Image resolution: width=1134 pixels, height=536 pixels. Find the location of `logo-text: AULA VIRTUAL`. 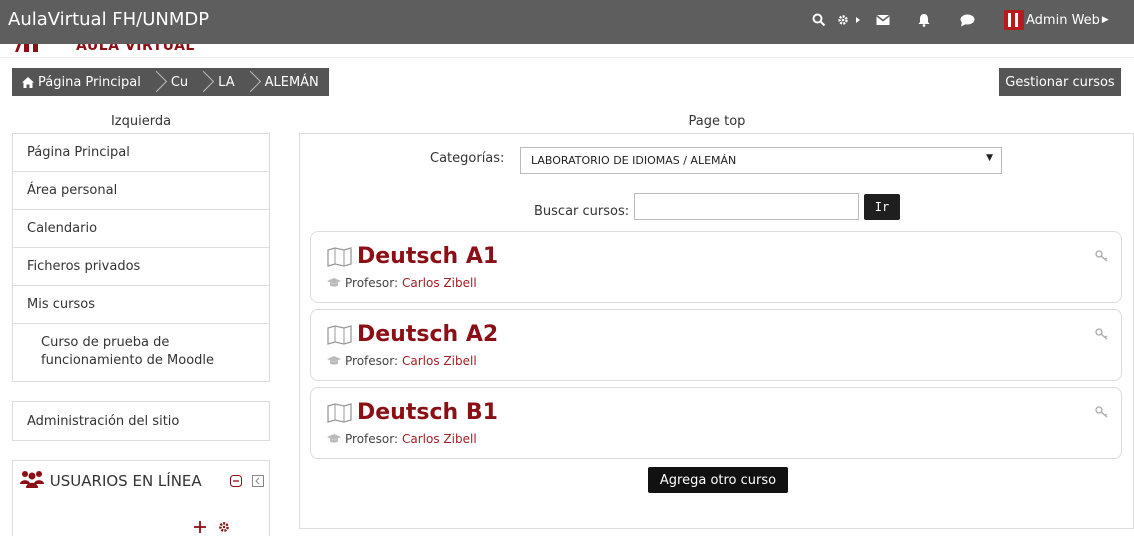

logo-text: AULA VIRTUAL is located at coordinates (135, 49).